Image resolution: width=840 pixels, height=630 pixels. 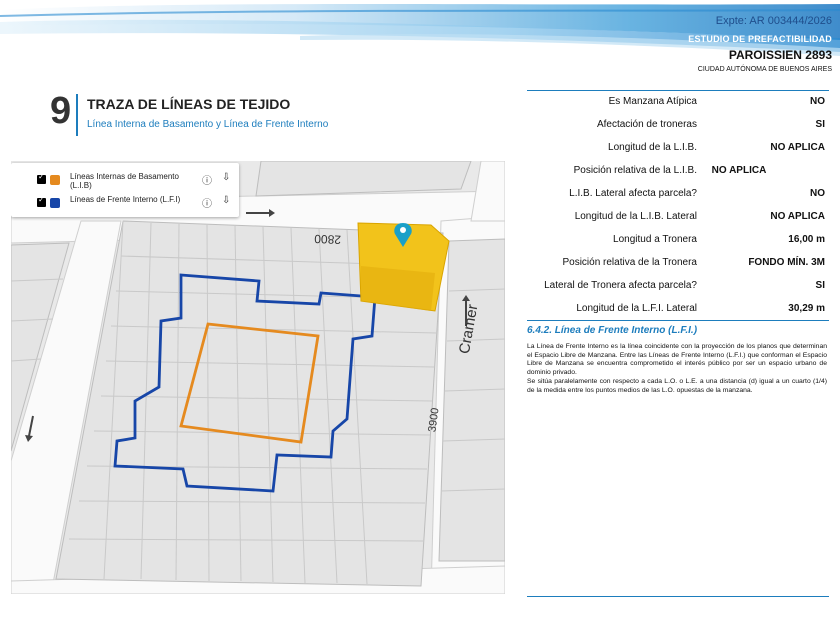 I want to click on street-number-top: 2800, so click(x=327, y=239).